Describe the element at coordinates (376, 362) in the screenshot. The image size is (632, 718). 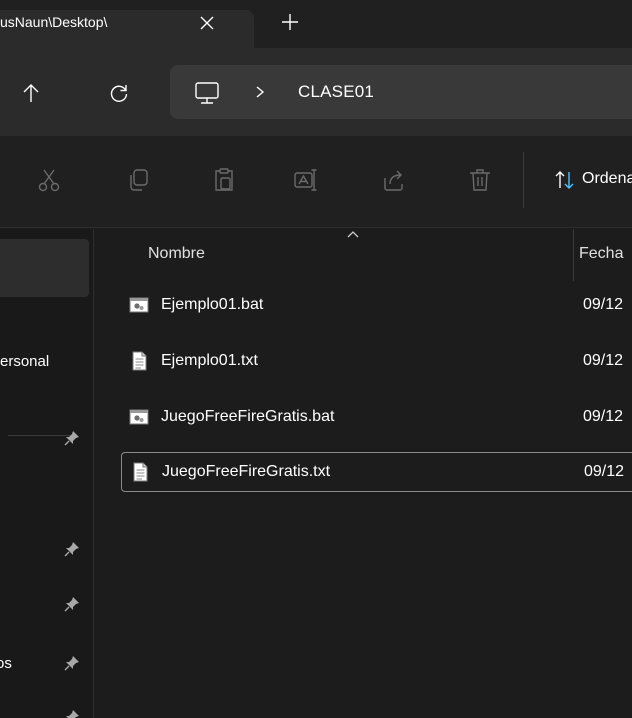
I see `file-row: Ejemplo01.txt 09/12` at that location.